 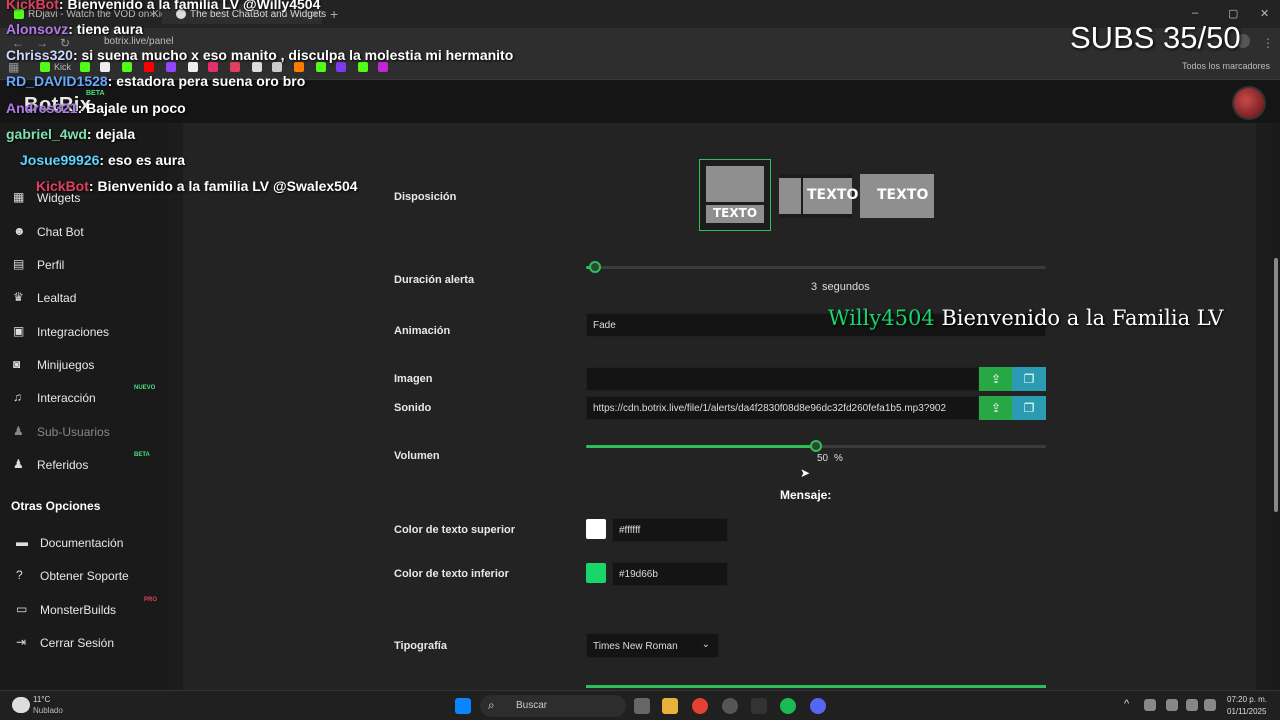 I want to click on image-field, so click(x=782, y=379).